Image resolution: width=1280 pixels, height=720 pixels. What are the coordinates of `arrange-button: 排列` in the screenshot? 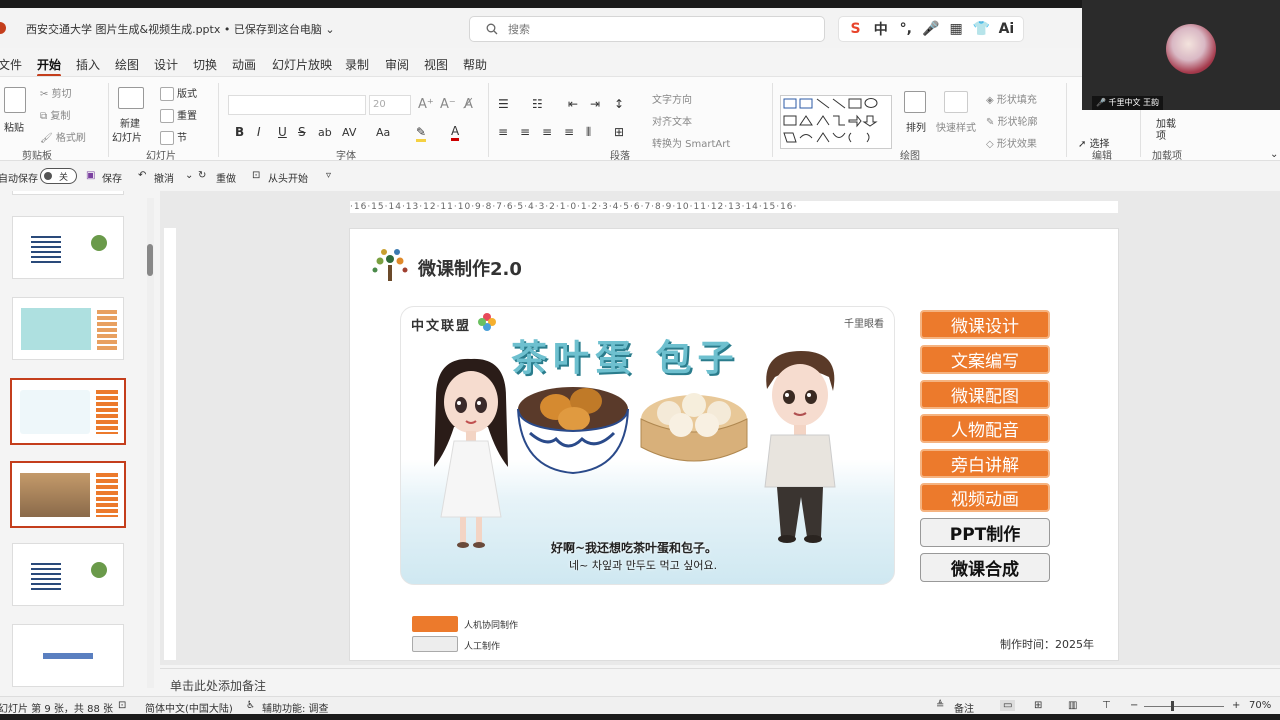 It's located at (916, 126).